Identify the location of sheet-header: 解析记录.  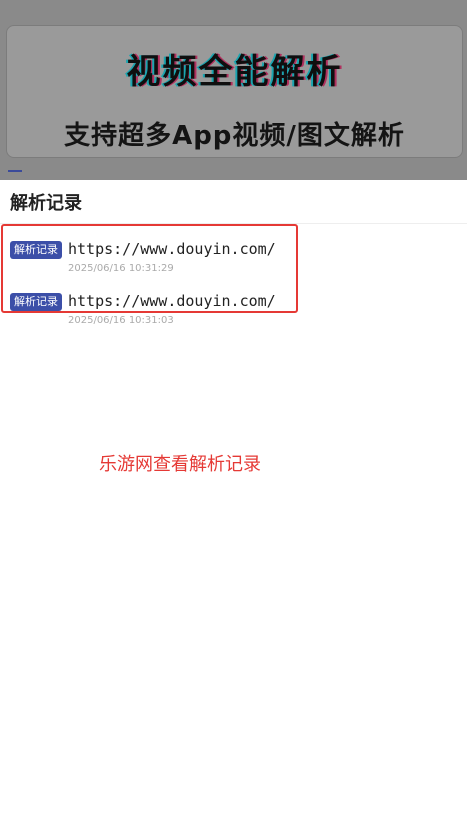
(233, 202).